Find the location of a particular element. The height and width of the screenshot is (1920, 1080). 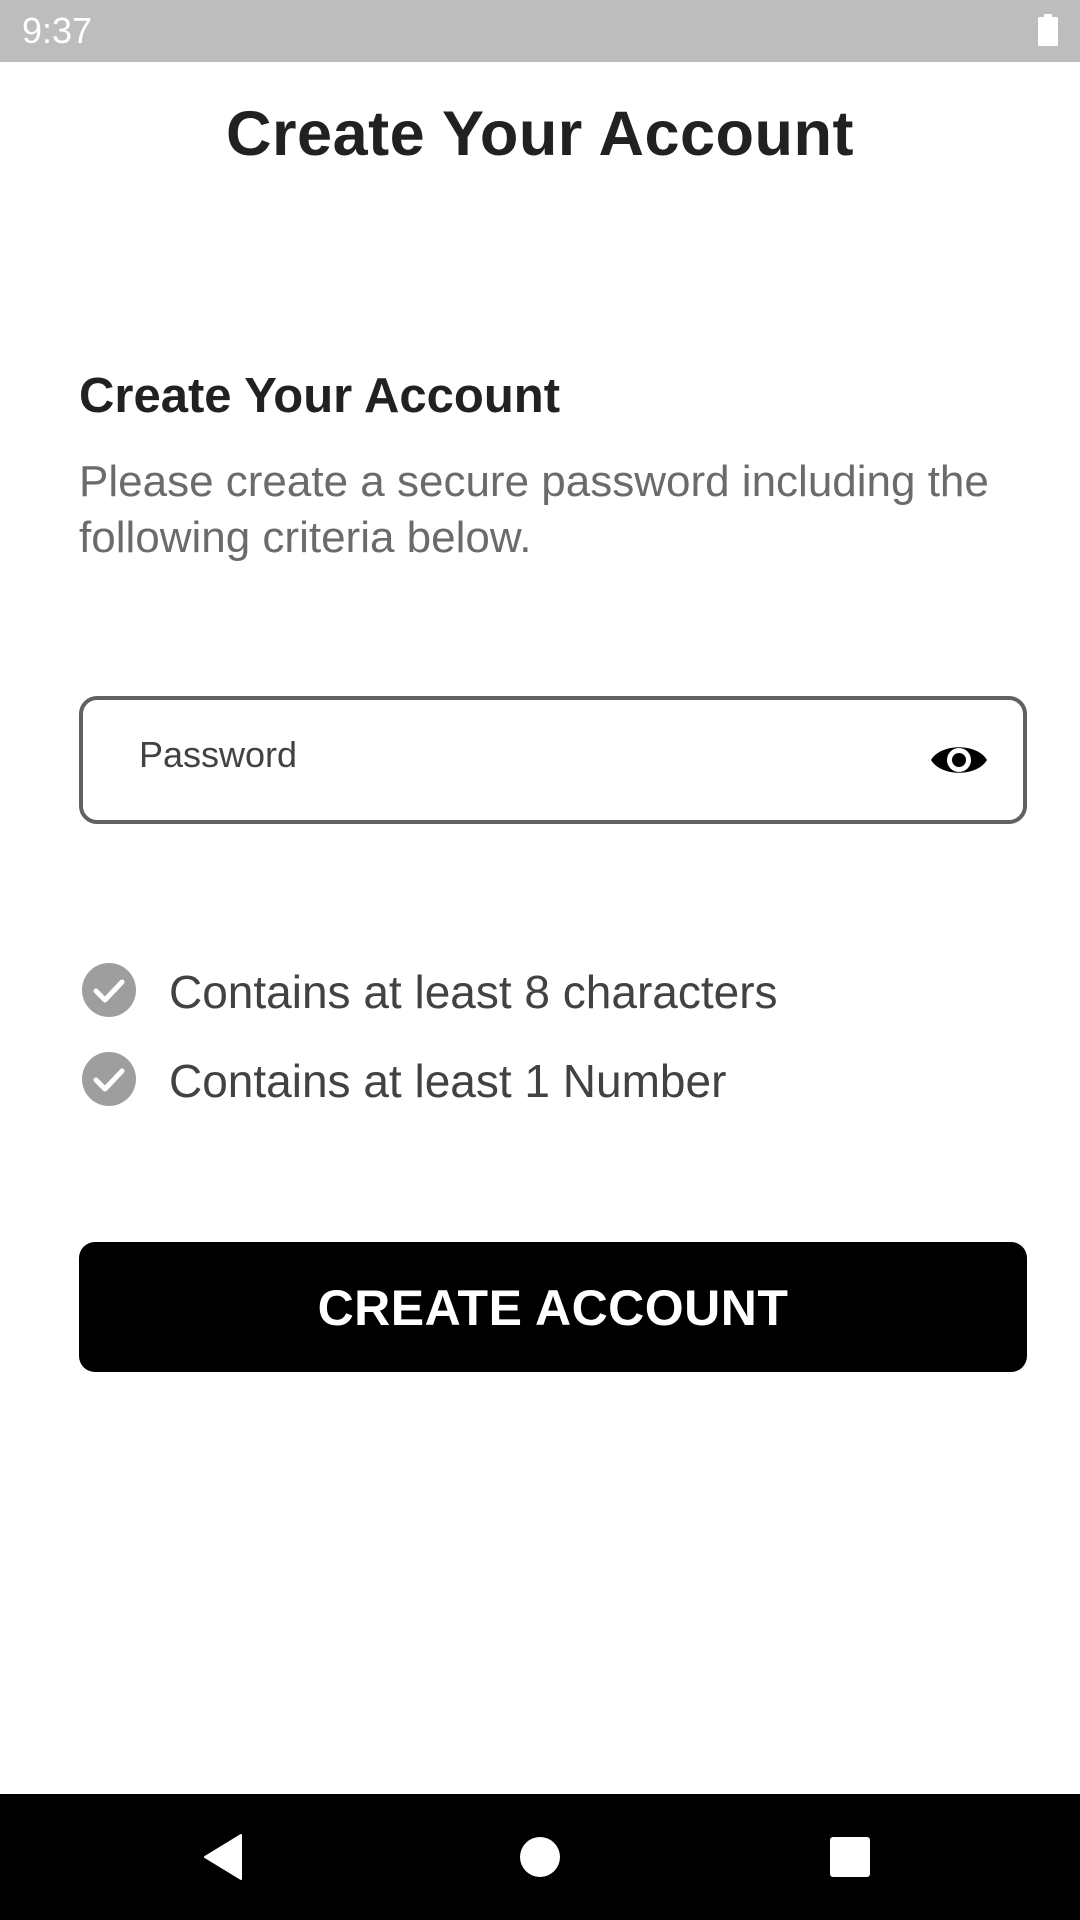

home-circle-icon is located at coordinates (540, 1857).